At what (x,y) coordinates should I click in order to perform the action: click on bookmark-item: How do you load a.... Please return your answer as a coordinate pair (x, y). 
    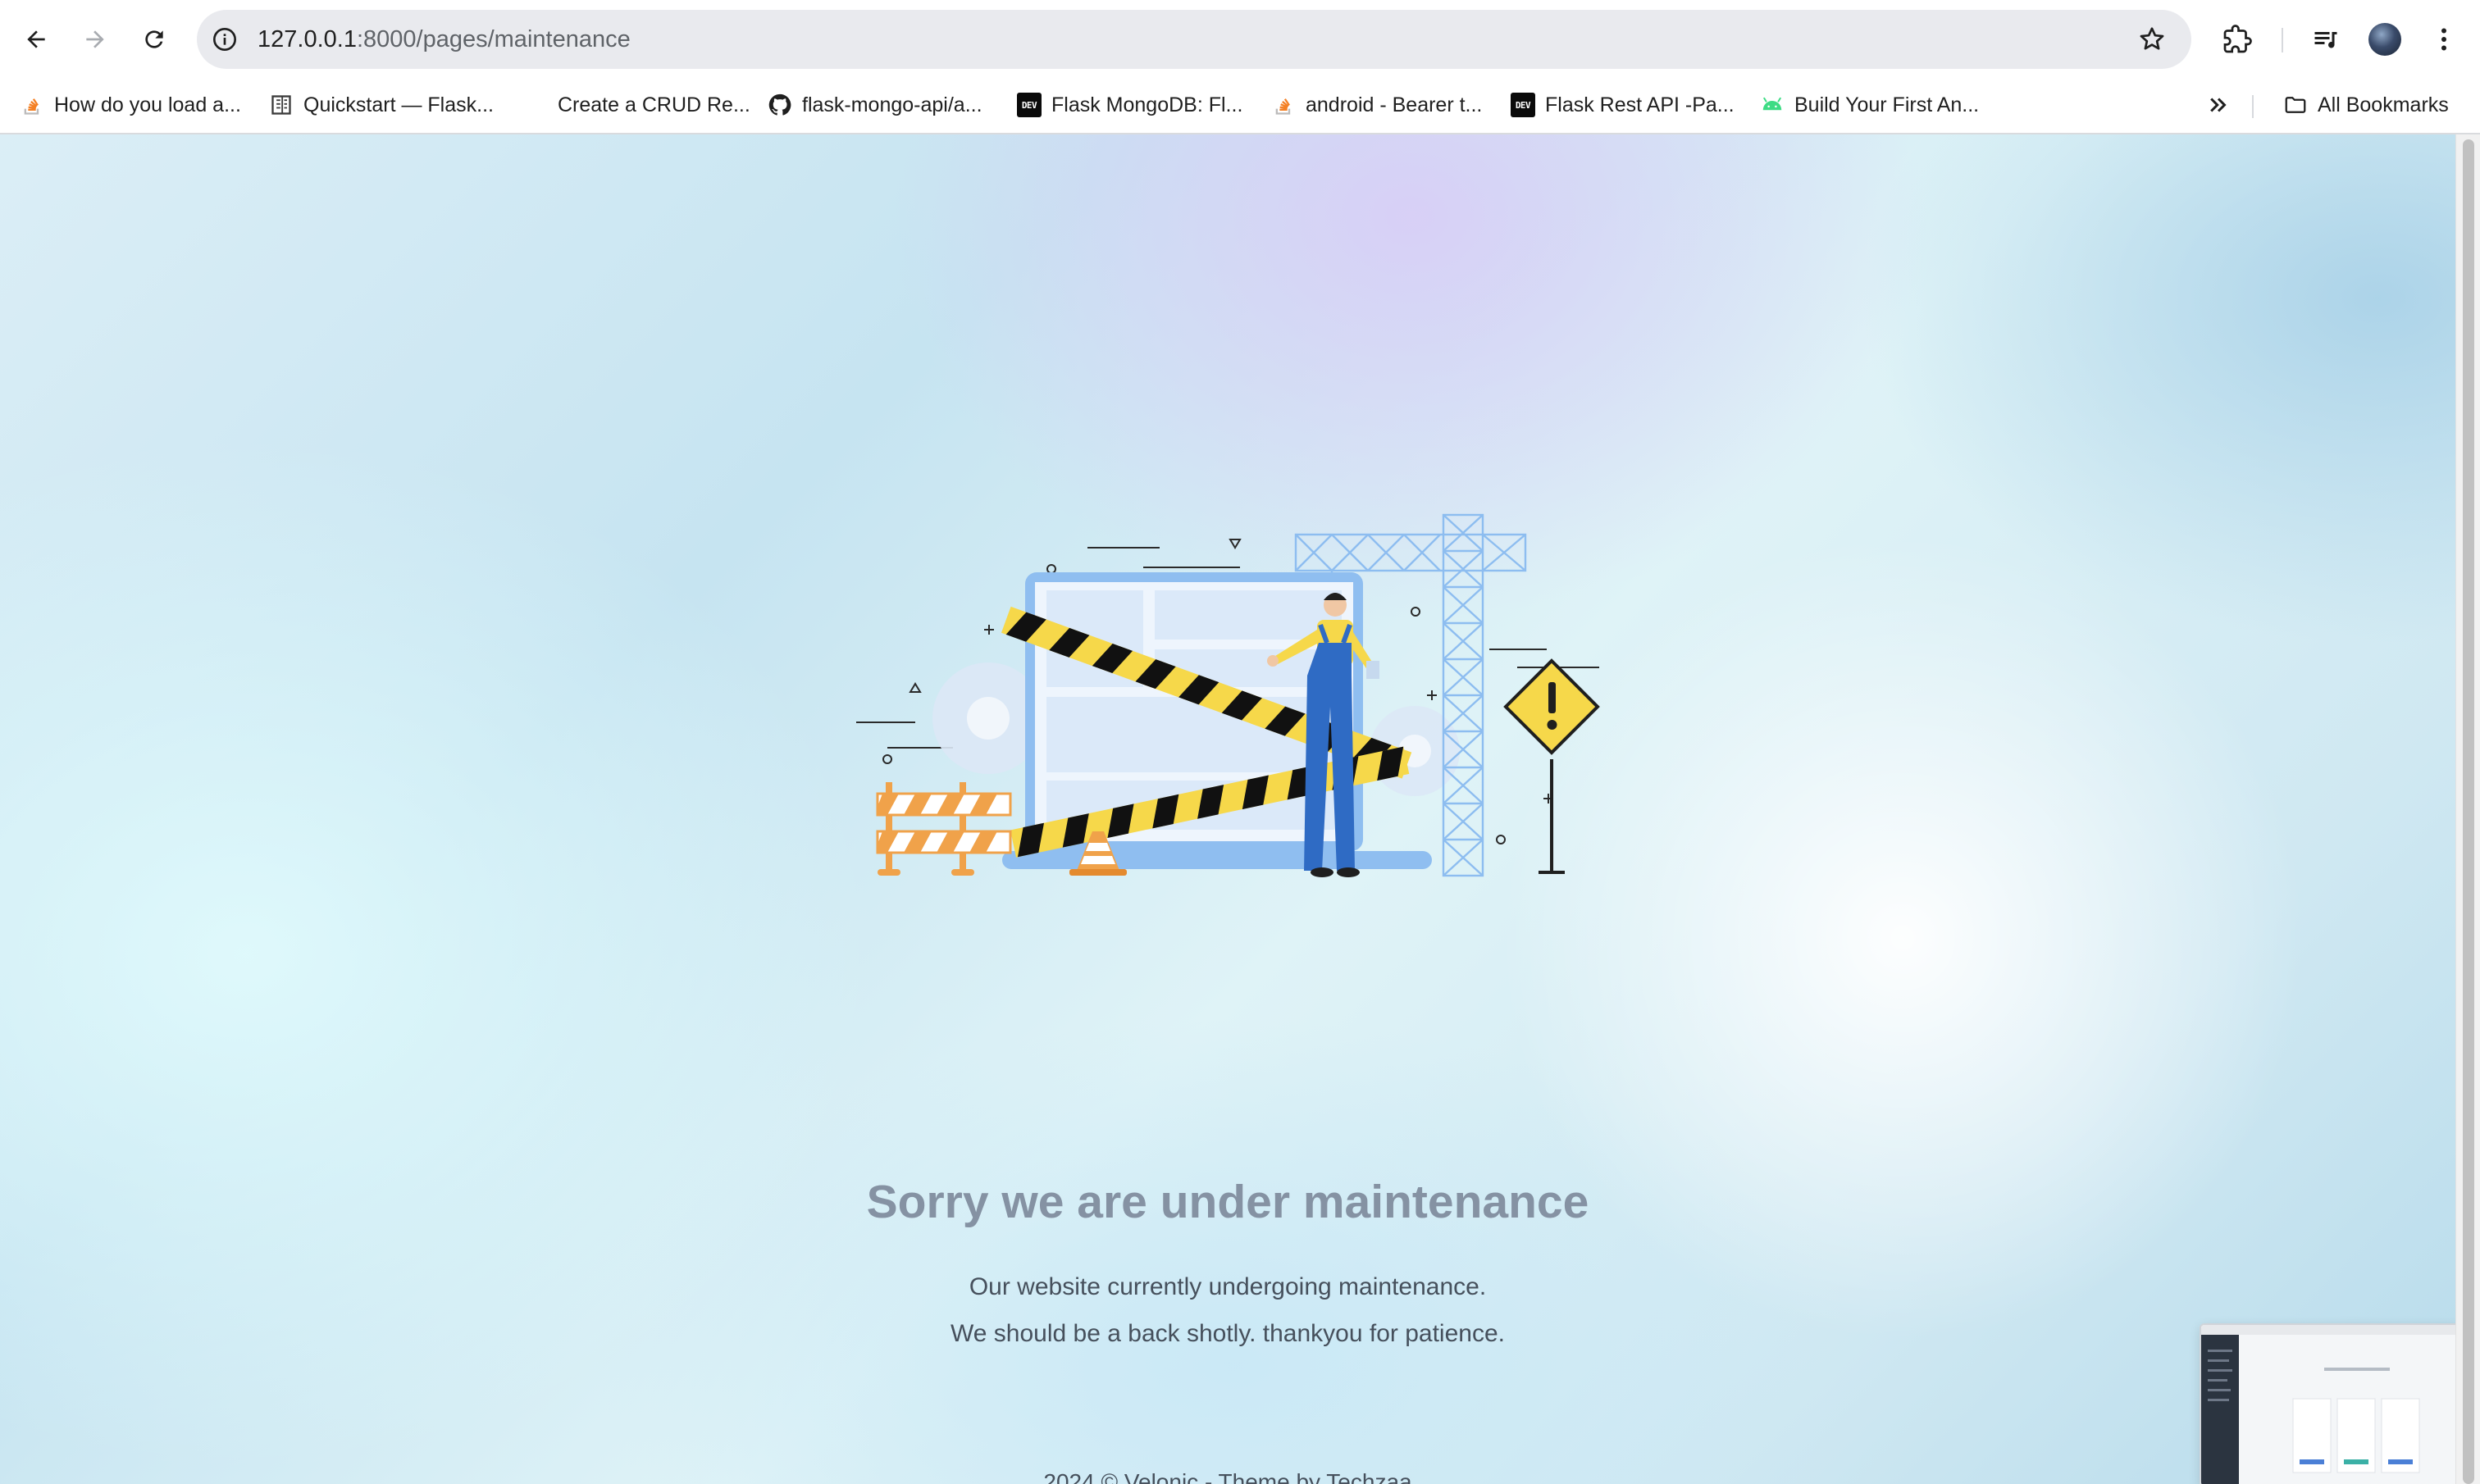
    Looking at the image, I should click on (130, 105).